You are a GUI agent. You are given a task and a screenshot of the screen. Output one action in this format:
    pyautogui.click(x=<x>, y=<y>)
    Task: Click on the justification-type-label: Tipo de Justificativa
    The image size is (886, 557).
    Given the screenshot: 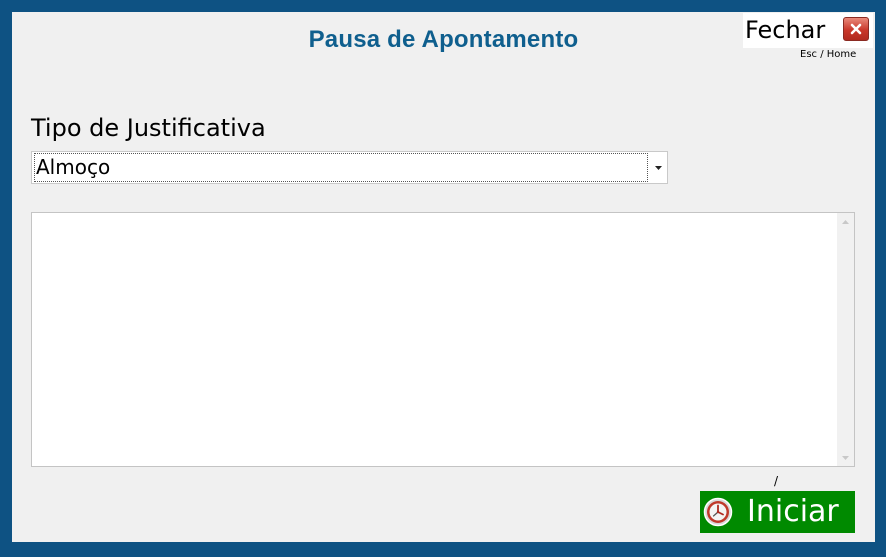 What is the action you would take?
    pyautogui.click(x=148, y=128)
    